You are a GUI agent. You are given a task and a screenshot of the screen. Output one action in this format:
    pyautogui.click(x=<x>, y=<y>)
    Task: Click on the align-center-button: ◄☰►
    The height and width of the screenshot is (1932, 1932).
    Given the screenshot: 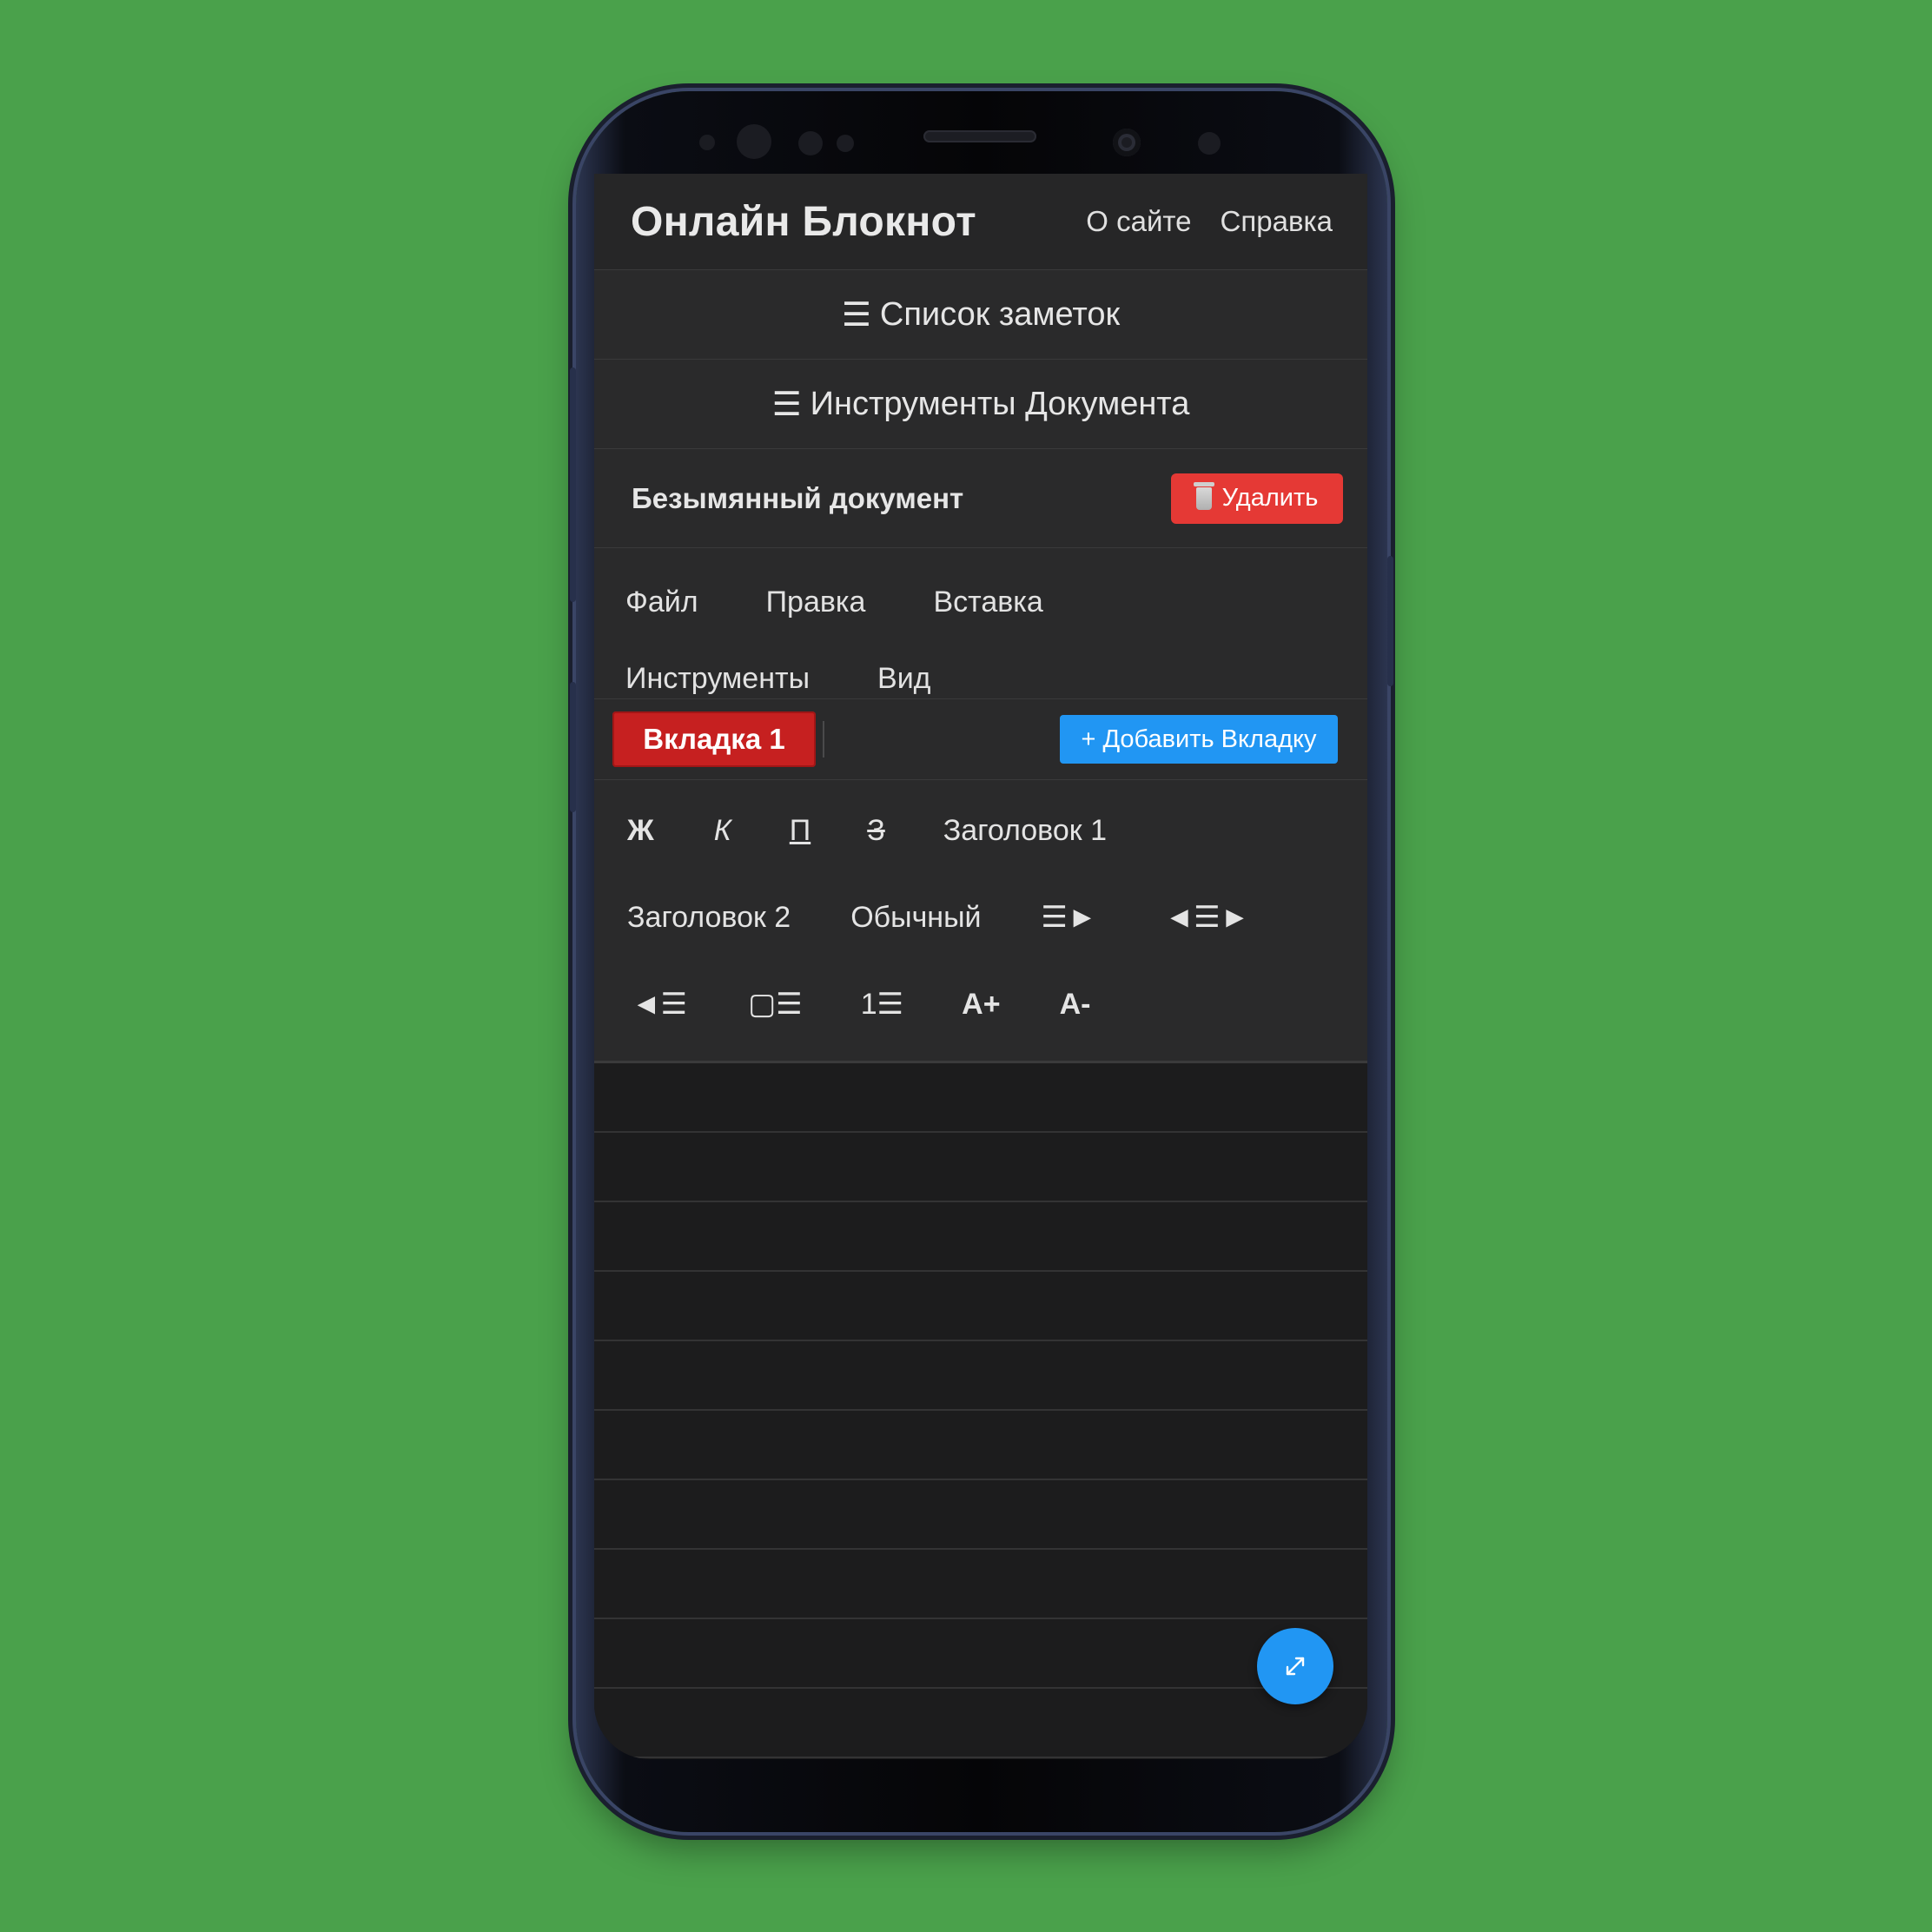 What is the action you would take?
    pyautogui.click(x=1208, y=918)
    